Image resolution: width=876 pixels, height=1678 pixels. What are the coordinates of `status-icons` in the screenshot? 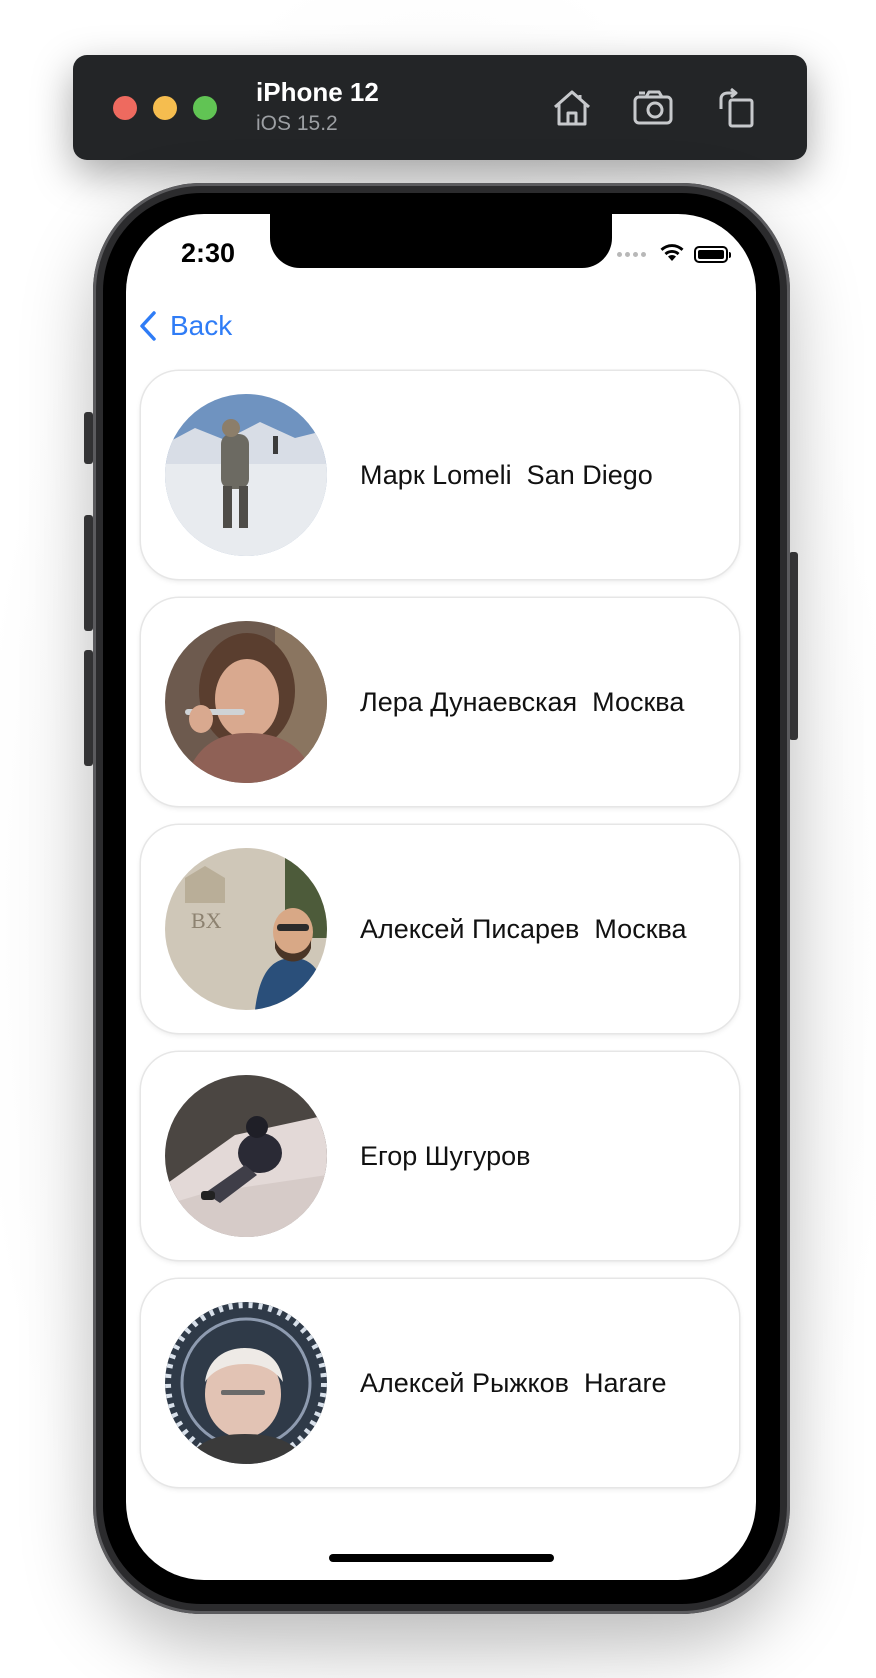 It's located at (674, 254).